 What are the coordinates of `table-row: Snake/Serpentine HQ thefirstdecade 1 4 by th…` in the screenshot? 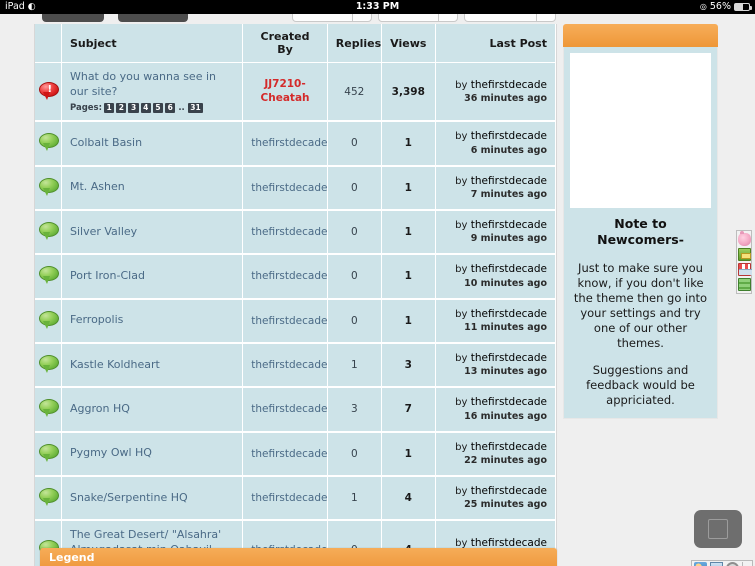 It's located at (296, 498).